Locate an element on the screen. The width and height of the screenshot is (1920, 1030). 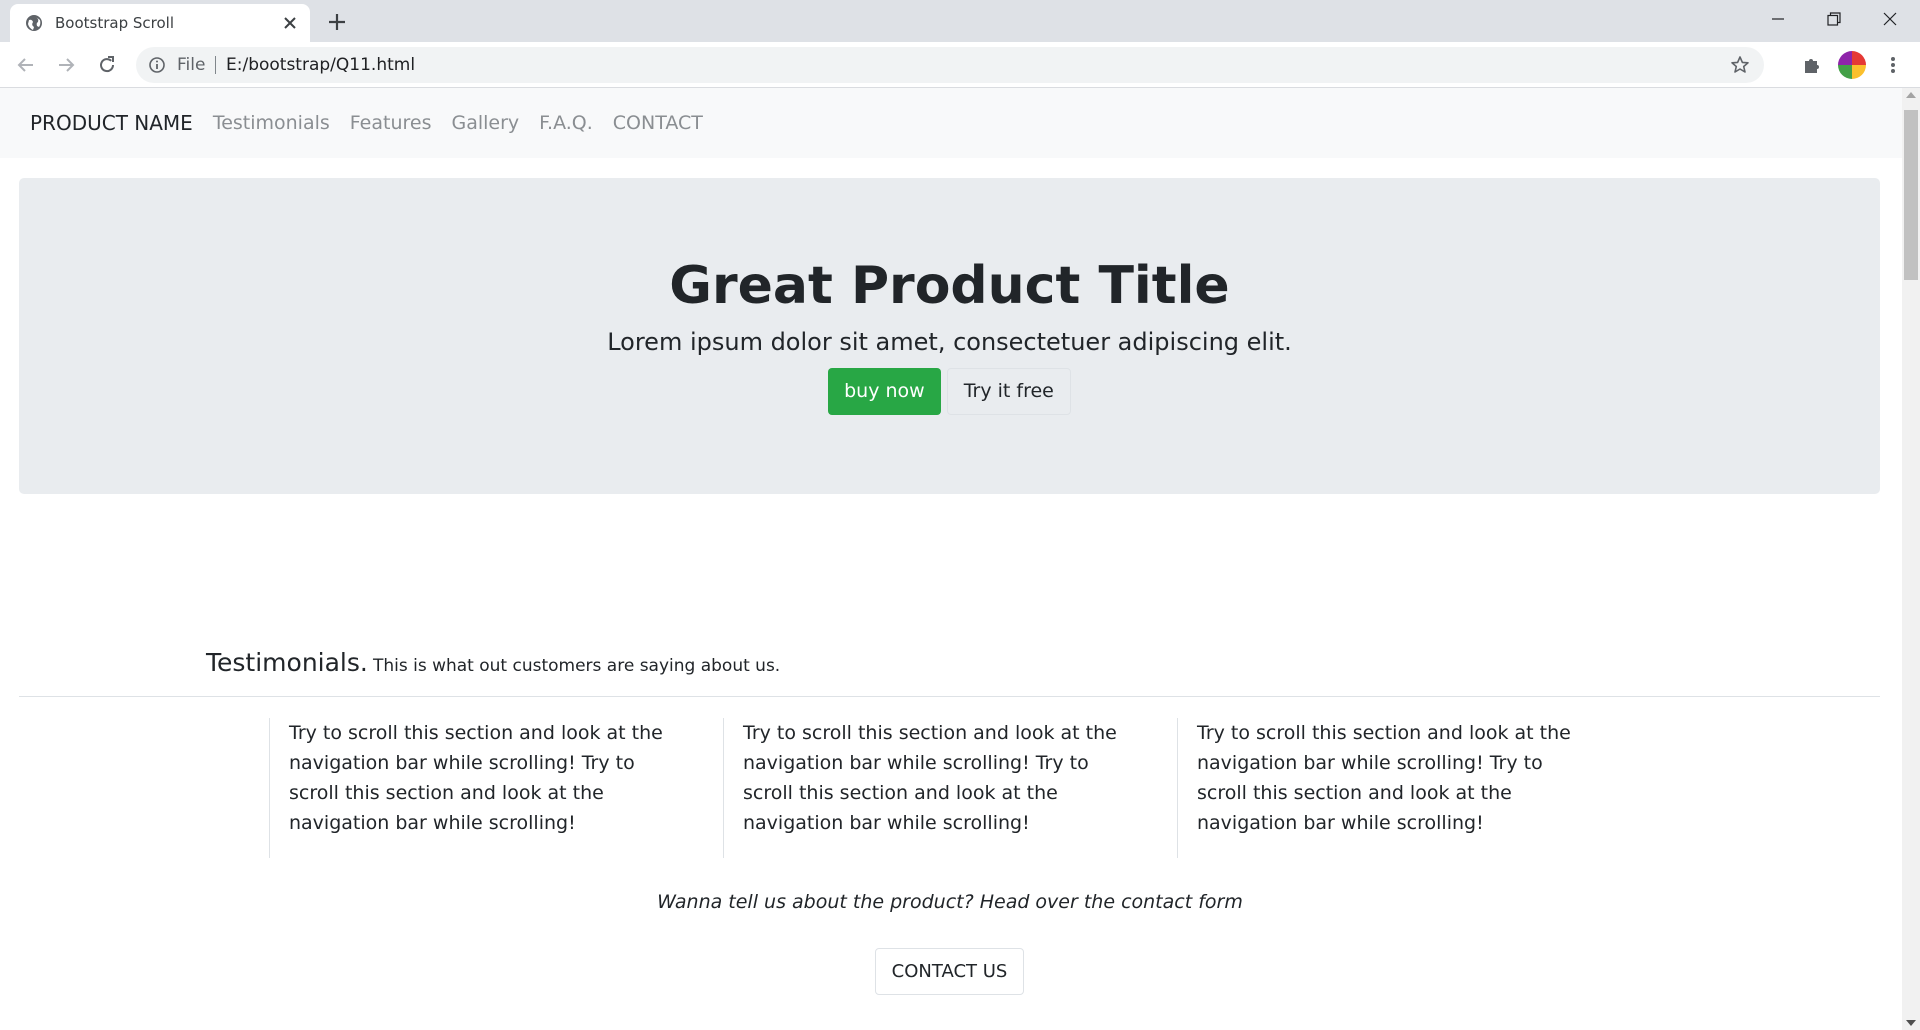
minimize-icon is located at coordinates (1778, 19).